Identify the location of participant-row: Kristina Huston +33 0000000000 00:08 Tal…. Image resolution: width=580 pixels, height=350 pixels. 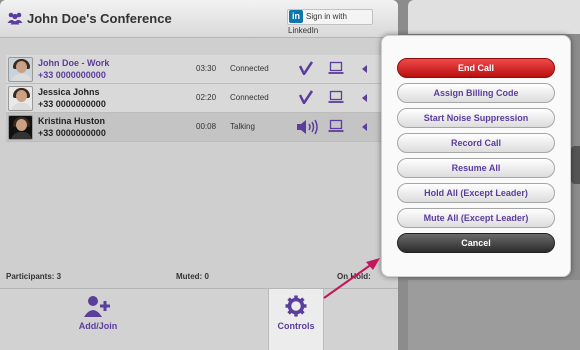
(202, 127).